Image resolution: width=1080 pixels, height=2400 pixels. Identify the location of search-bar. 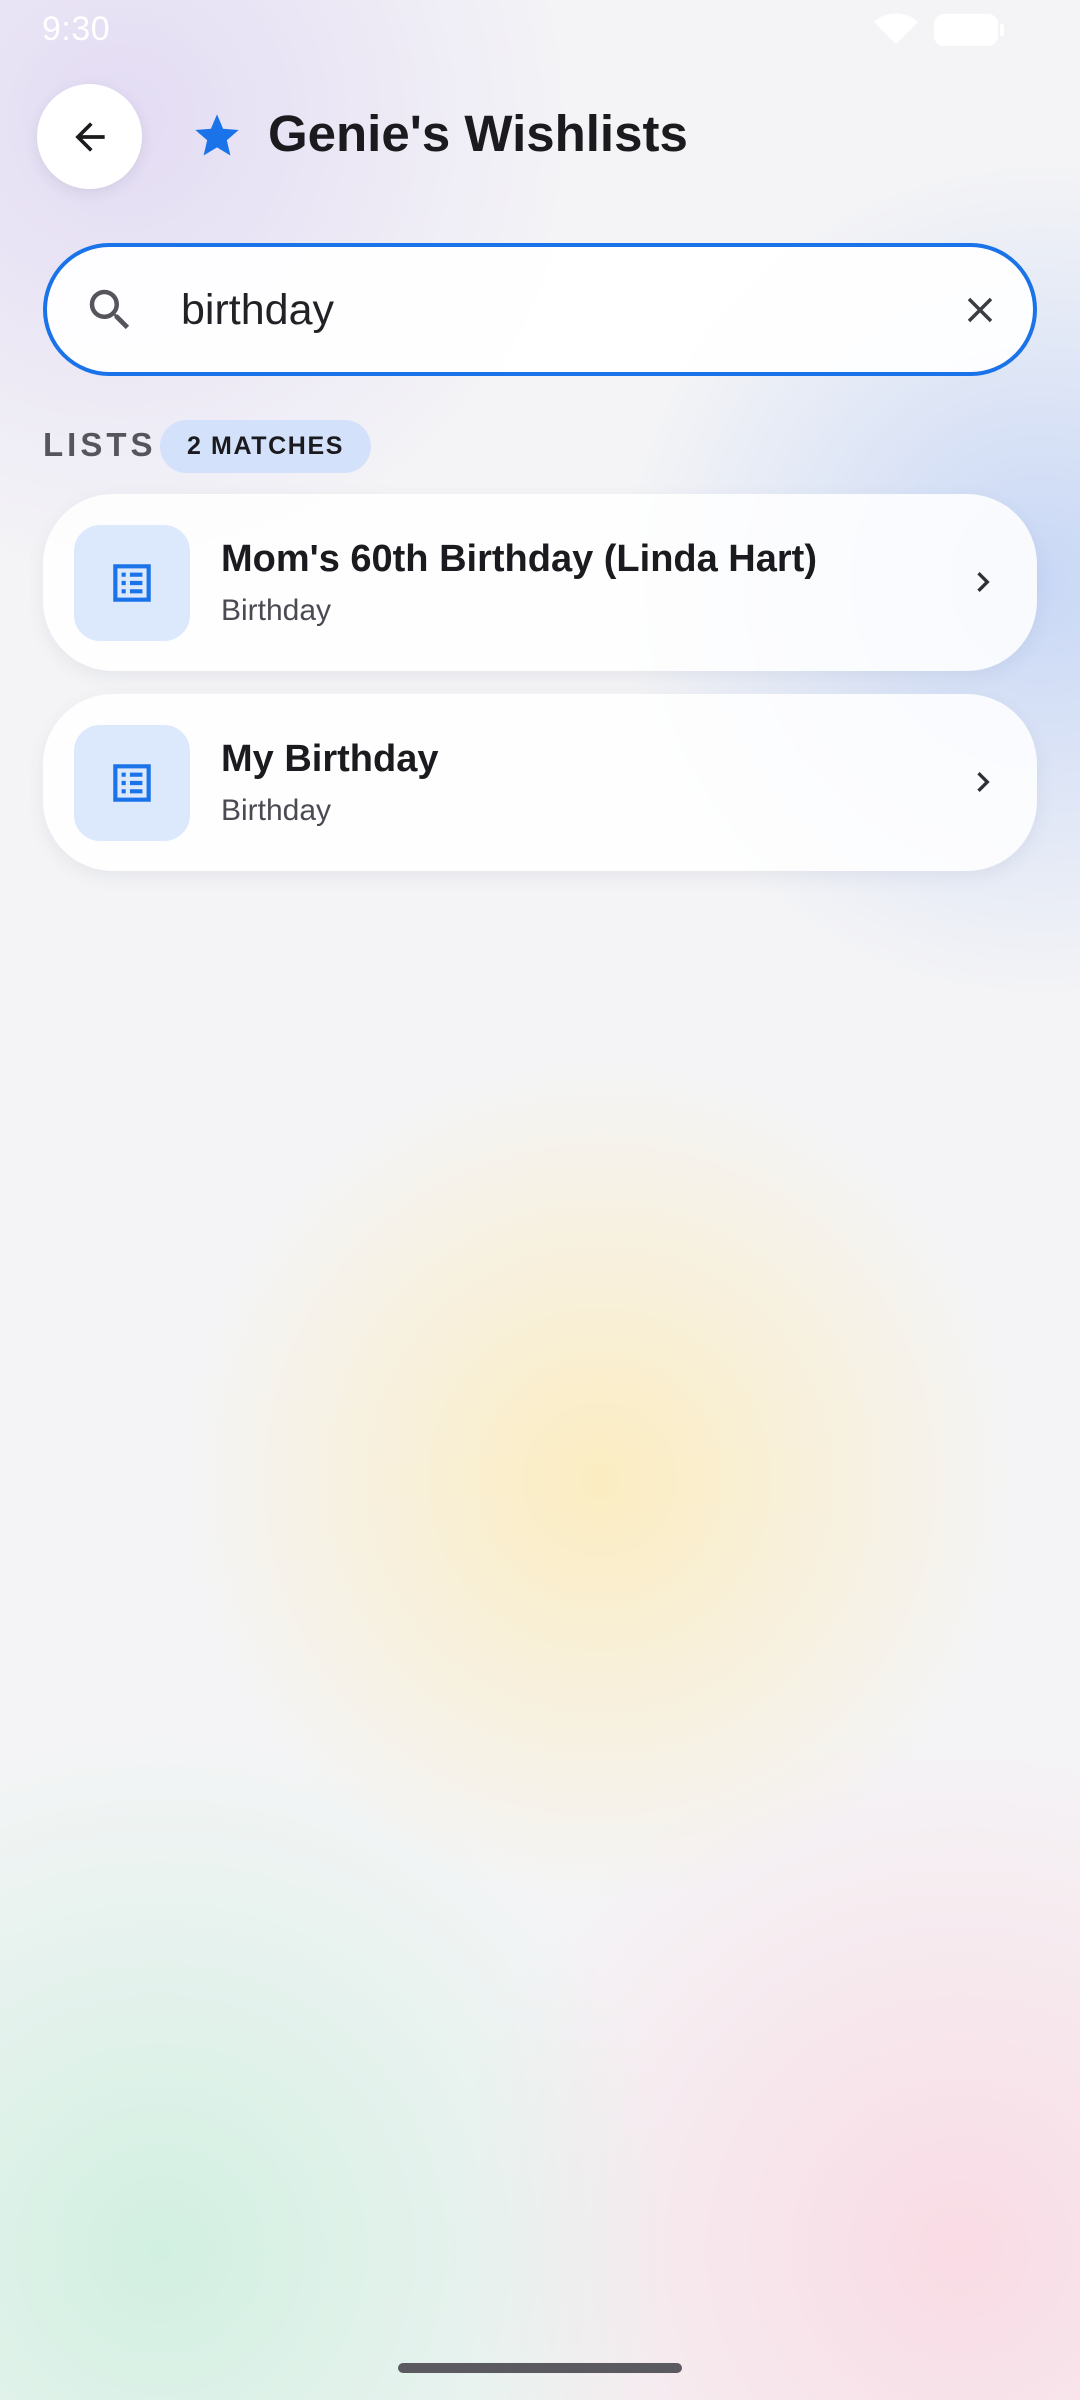
(540, 309).